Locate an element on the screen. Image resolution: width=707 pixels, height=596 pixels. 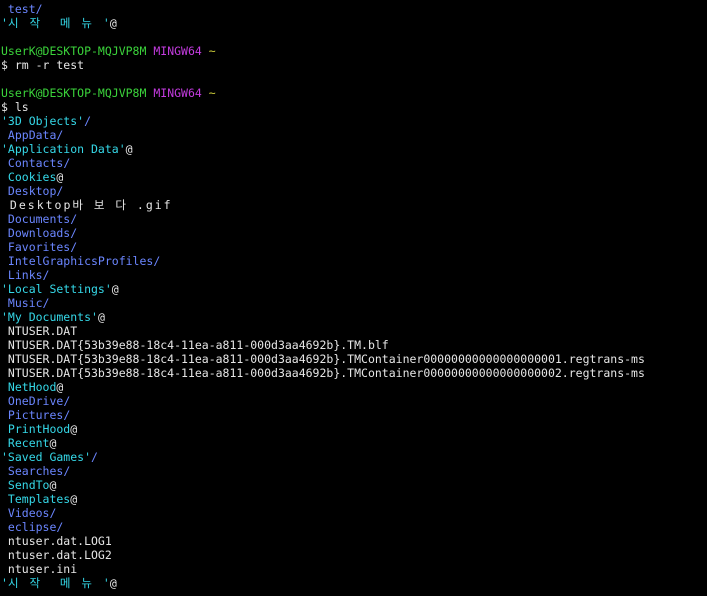
terminal-line: ntuser.dat.LOG2 is located at coordinates (354, 555).